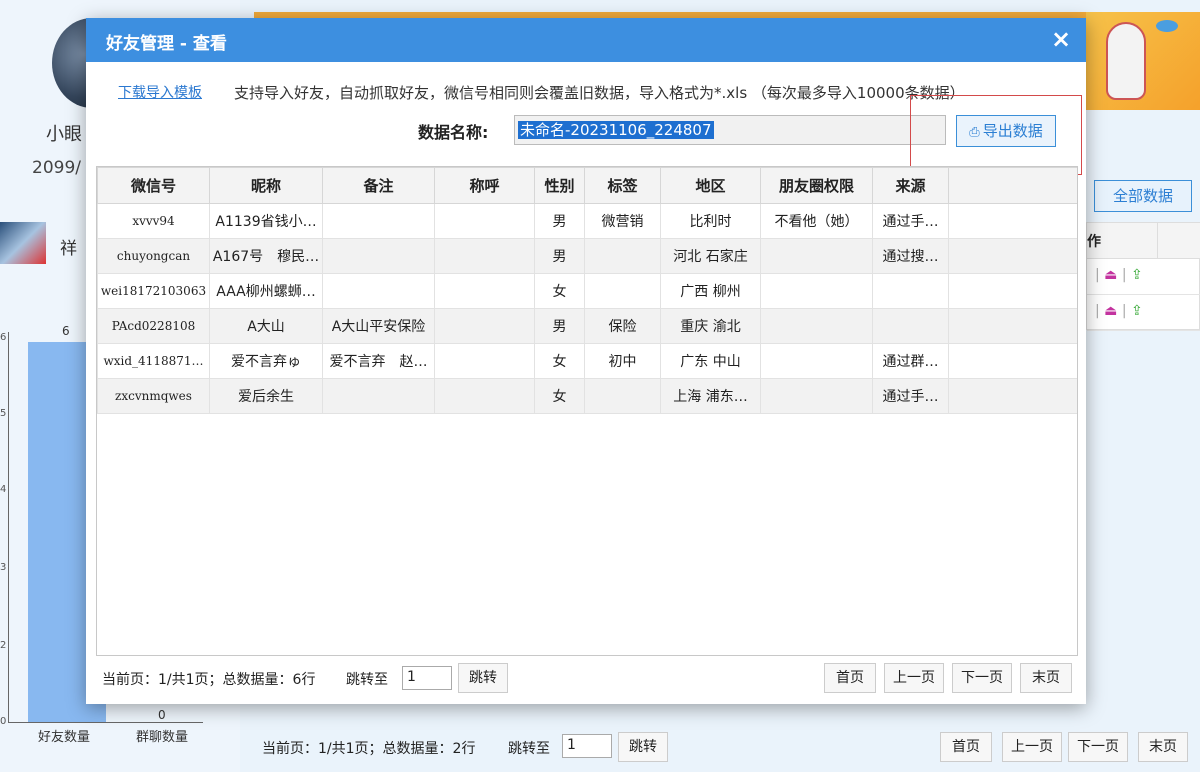 This screenshot has height=772, width=1200. I want to click on rocket-icon, so click(1126, 61).